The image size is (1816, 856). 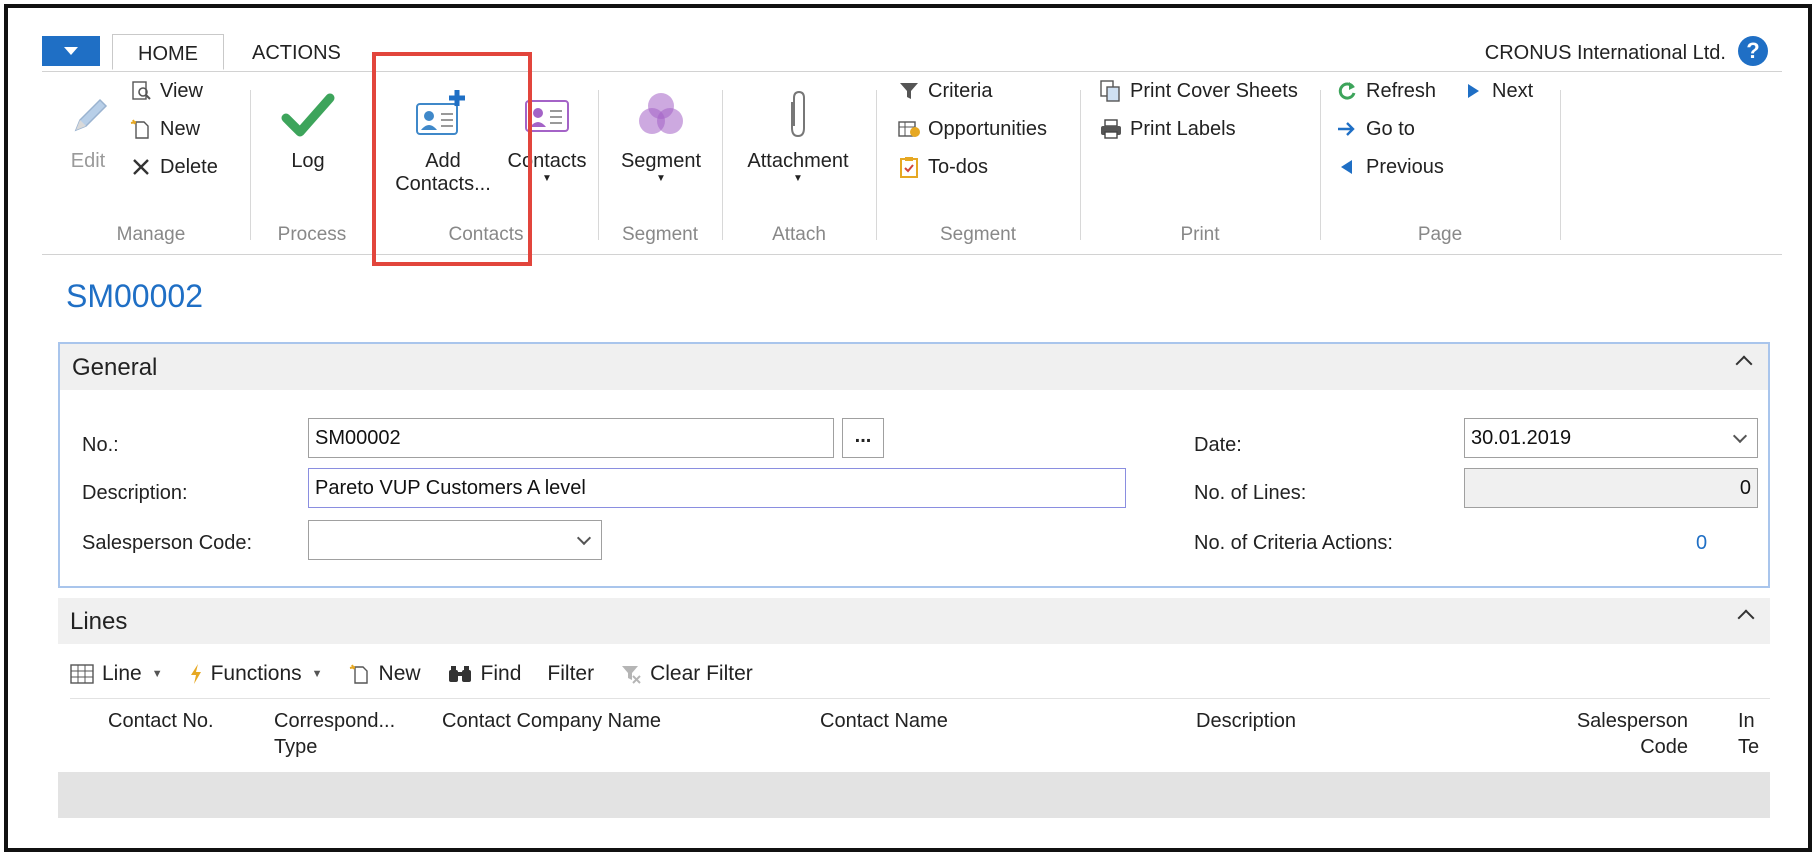 What do you see at coordinates (1521, 438) in the screenshot?
I see `date-value: 30.01.2019` at bounding box center [1521, 438].